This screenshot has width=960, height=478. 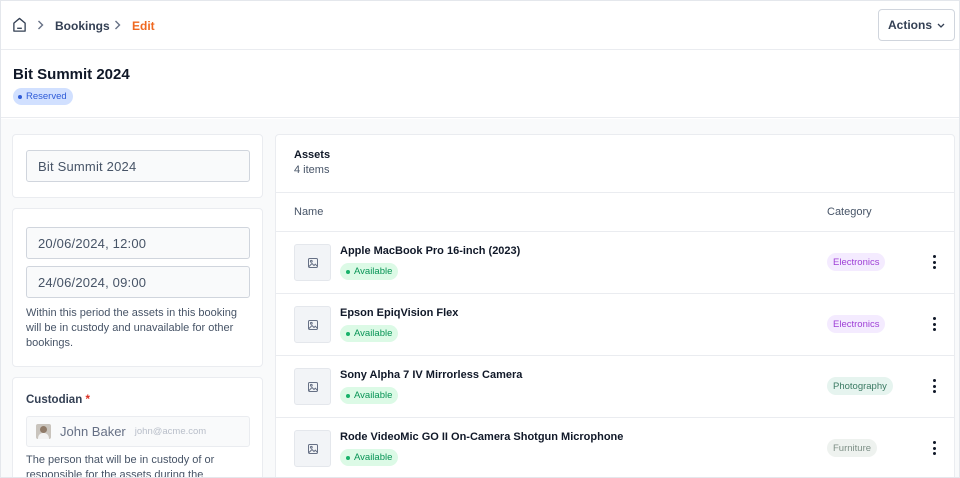 I want to click on start-date-input: 20/06/2024, 12:00, so click(x=138, y=243).